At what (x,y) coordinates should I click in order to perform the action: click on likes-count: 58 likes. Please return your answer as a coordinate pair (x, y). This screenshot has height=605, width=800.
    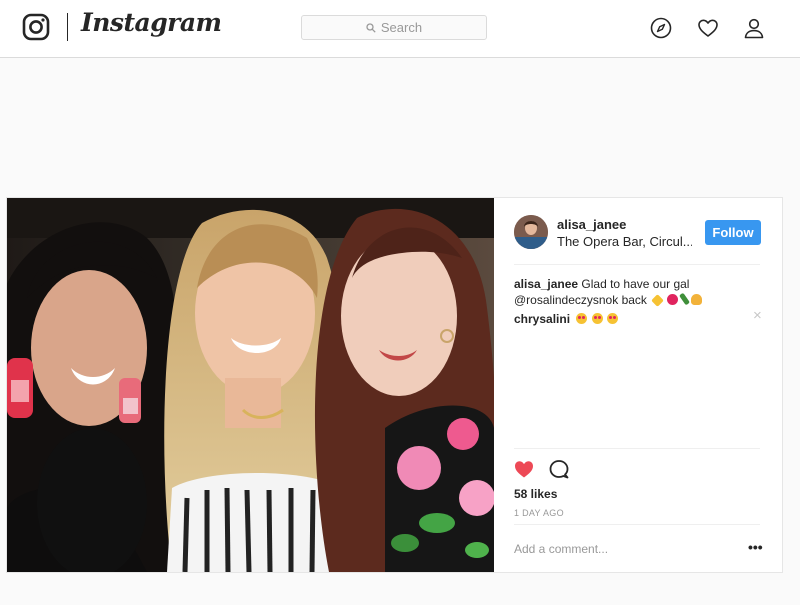
    Looking at the image, I should click on (535, 494).